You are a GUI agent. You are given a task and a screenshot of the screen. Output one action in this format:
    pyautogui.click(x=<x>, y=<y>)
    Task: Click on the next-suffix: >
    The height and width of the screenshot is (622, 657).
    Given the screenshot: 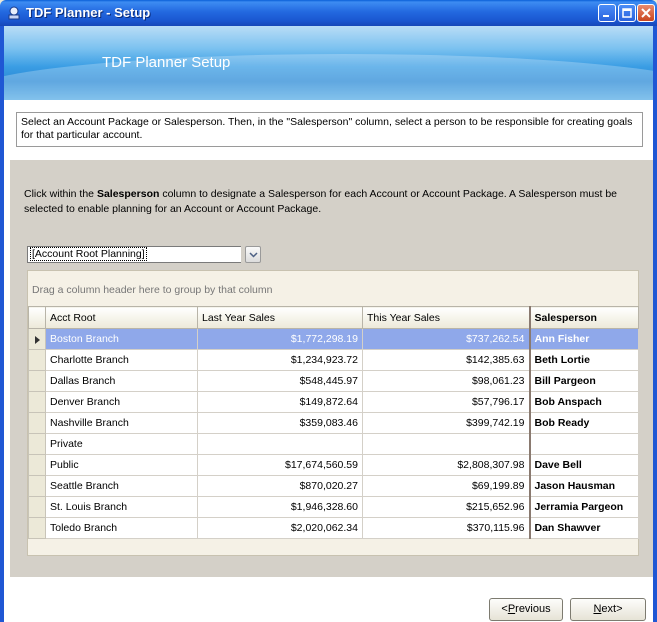 What is the action you would take?
    pyautogui.click(x=619, y=609)
    